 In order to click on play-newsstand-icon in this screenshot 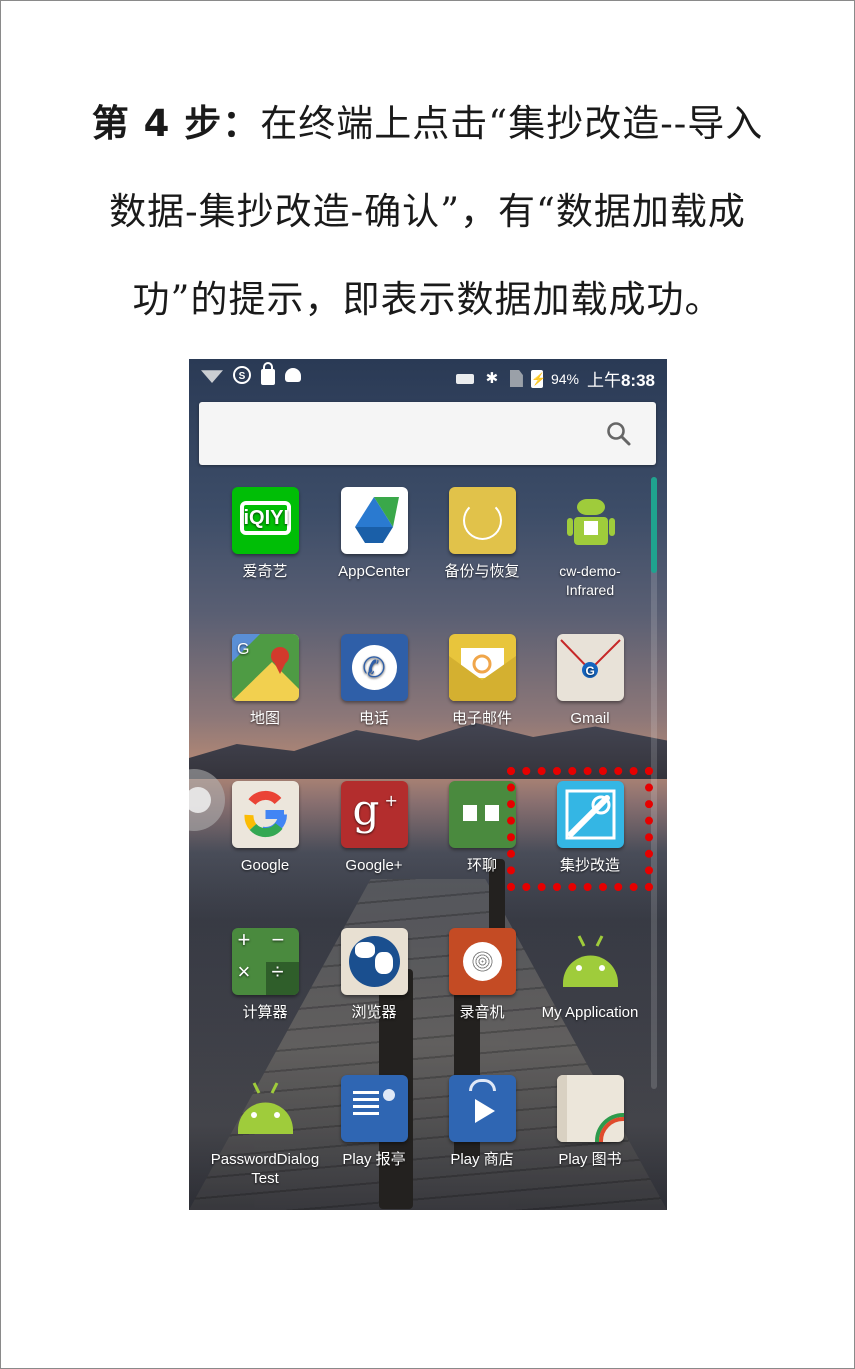, I will do `click(374, 1108)`.